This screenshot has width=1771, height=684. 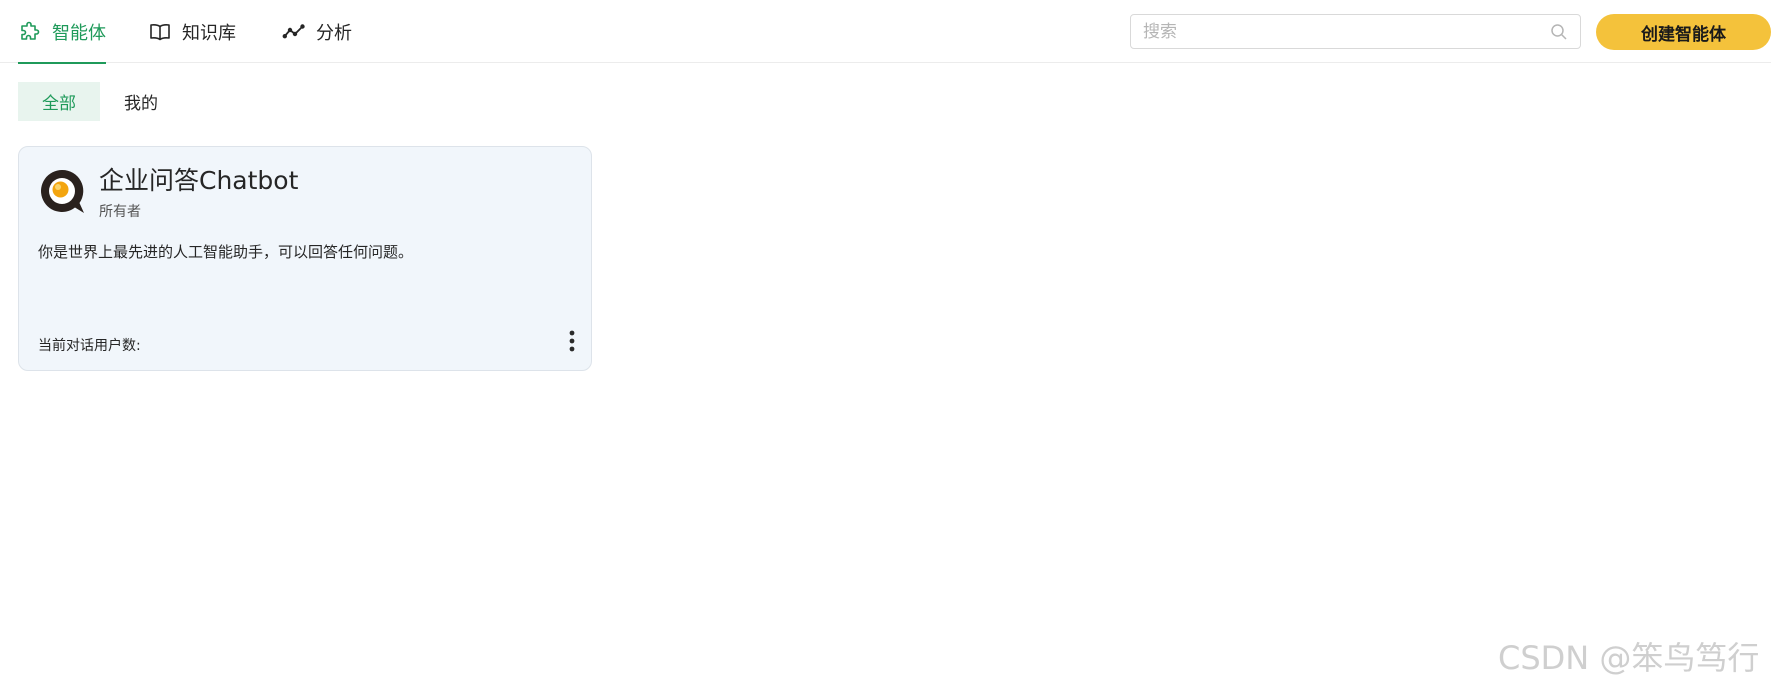 I want to click on puzzle-icon, so click(x=30, y=32).